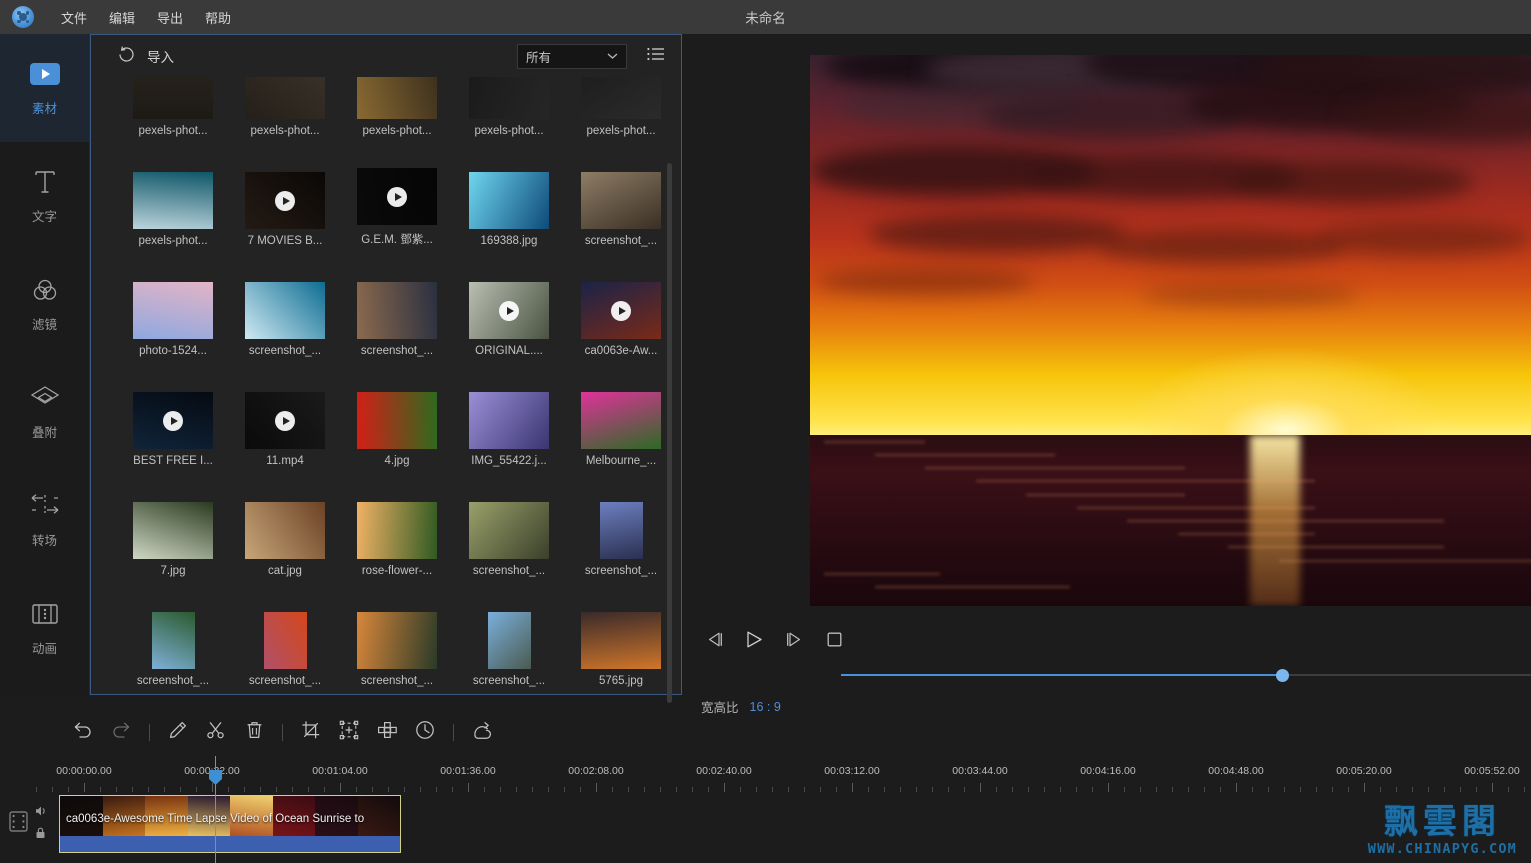 The width and height of the screenshot is (1531, 863). Describe the element at coordinates (1186, 675) in the screenshot. I see `seek-slider` at that location.